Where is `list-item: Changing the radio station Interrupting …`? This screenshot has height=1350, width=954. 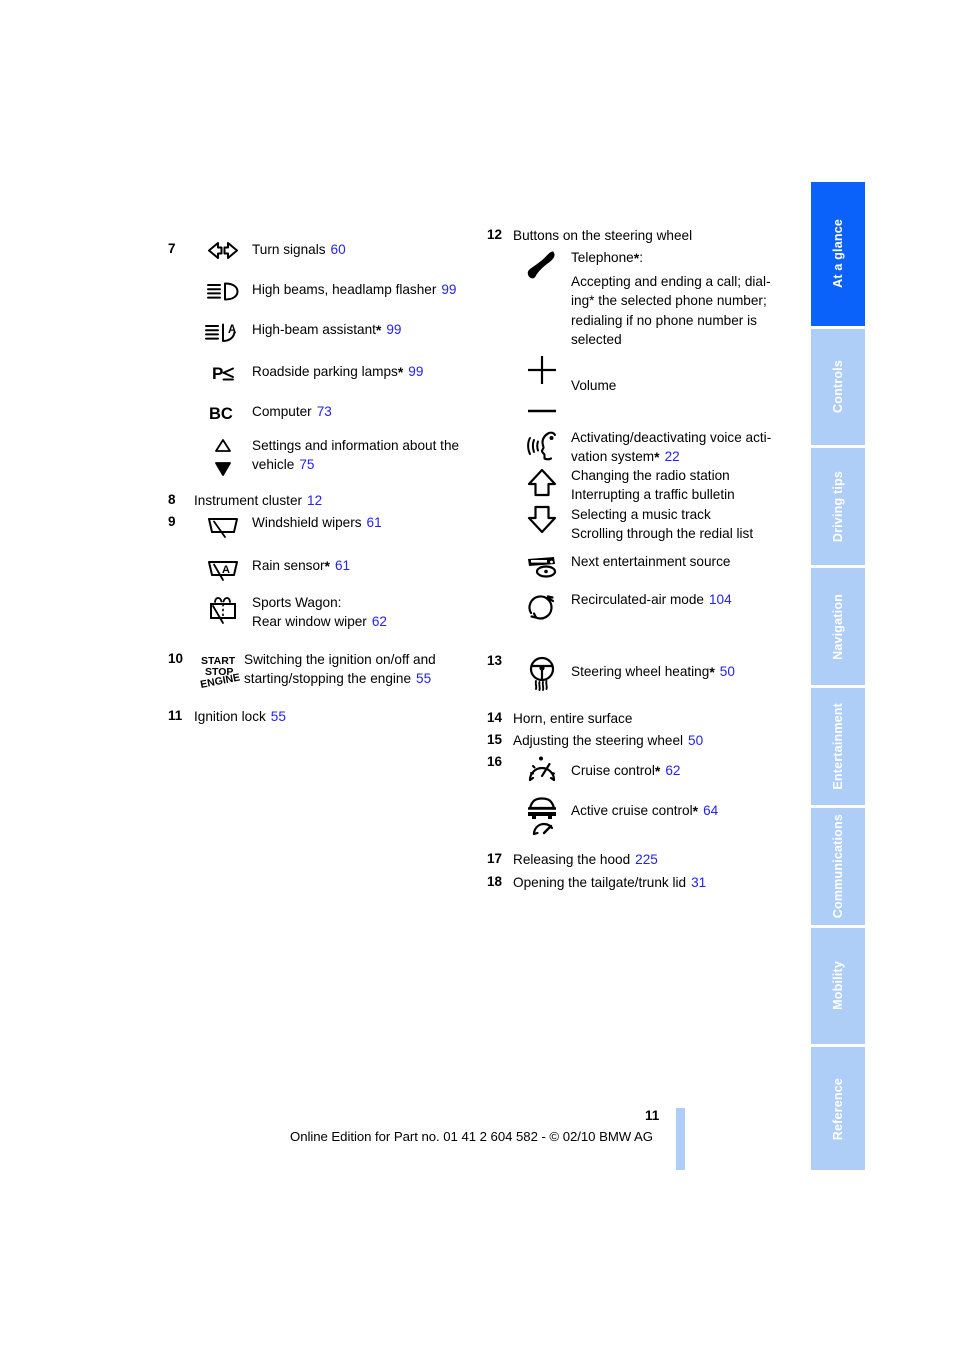
list-item: Changing the radio station Interrupting … is located at coordinates (620, 504).